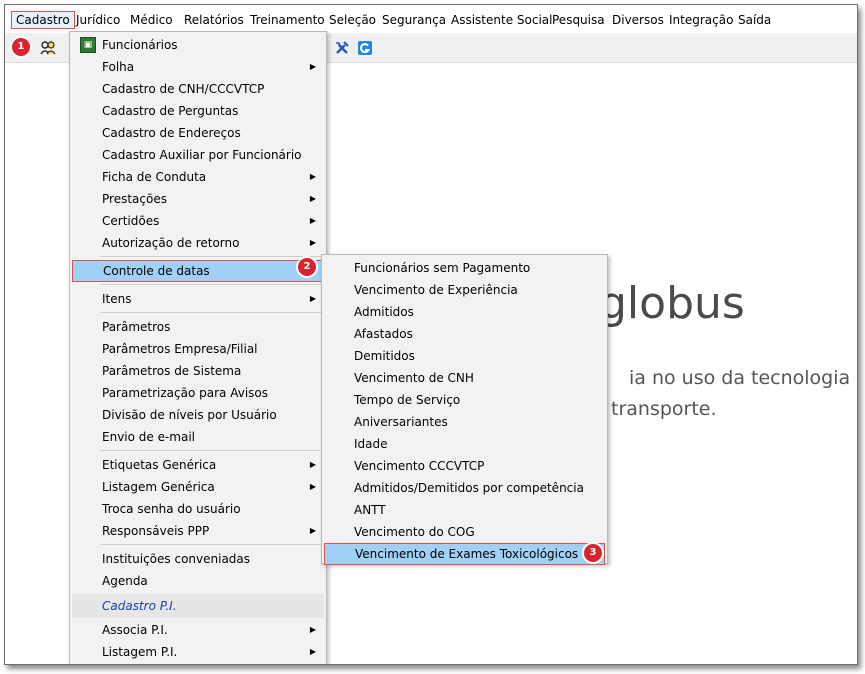  I want to click on menu-juridico: Jurídico, so click(98, 20).